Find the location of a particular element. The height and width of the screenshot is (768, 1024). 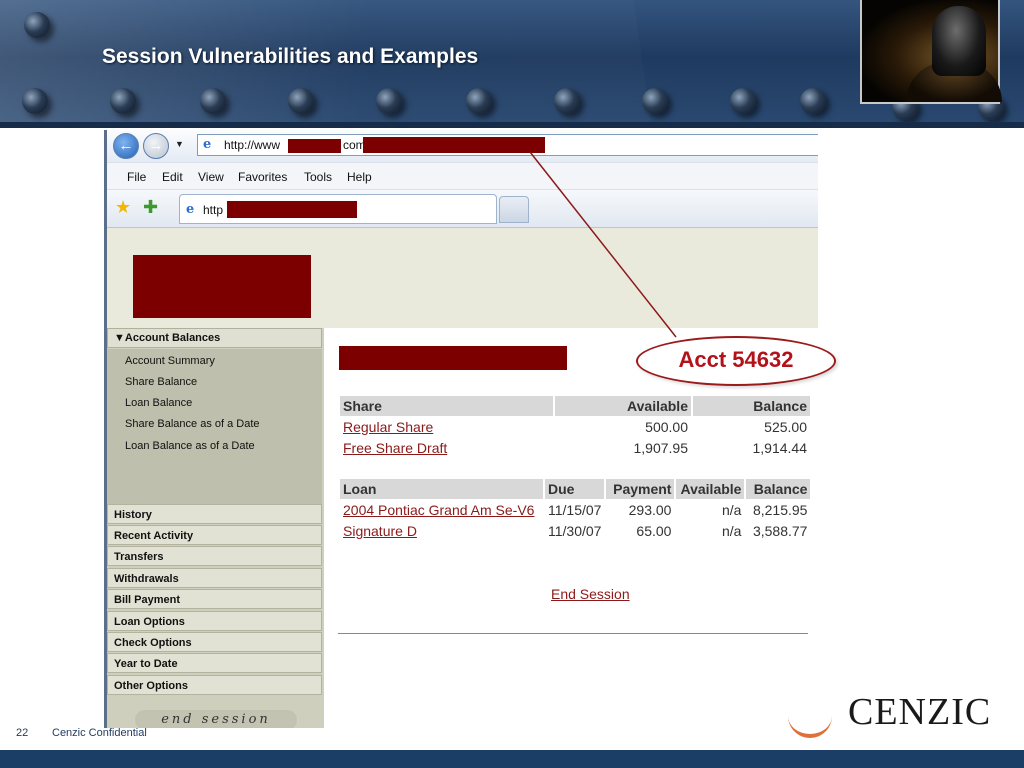

menu-favorites: Favorites is located at coordinates (262, 177).